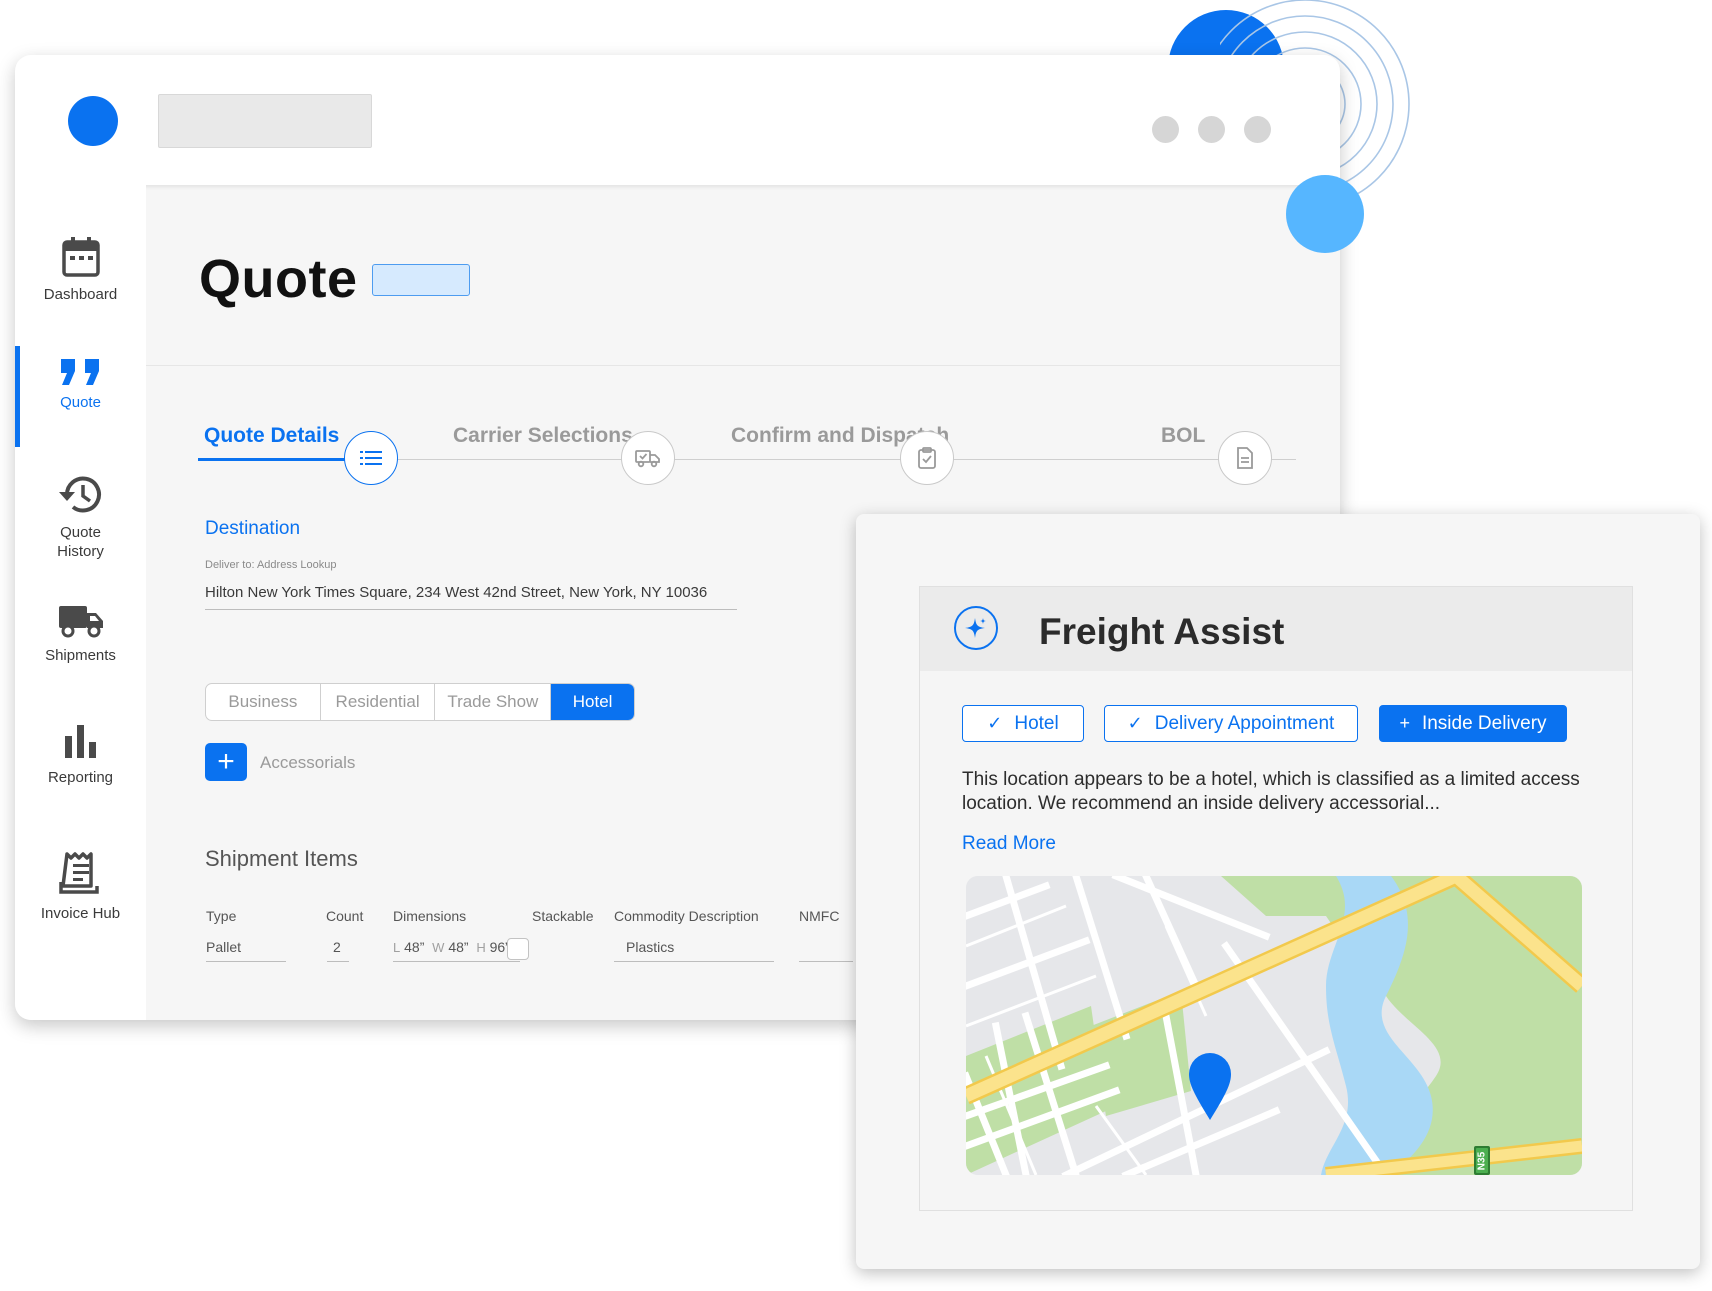 Image resolution: width=1712 pixels, height=1291 pixels. What do you see at coordinates (223, 947) in the screenshot?
I see `item-type-field: Pallet` at bounding box center [223, 947].